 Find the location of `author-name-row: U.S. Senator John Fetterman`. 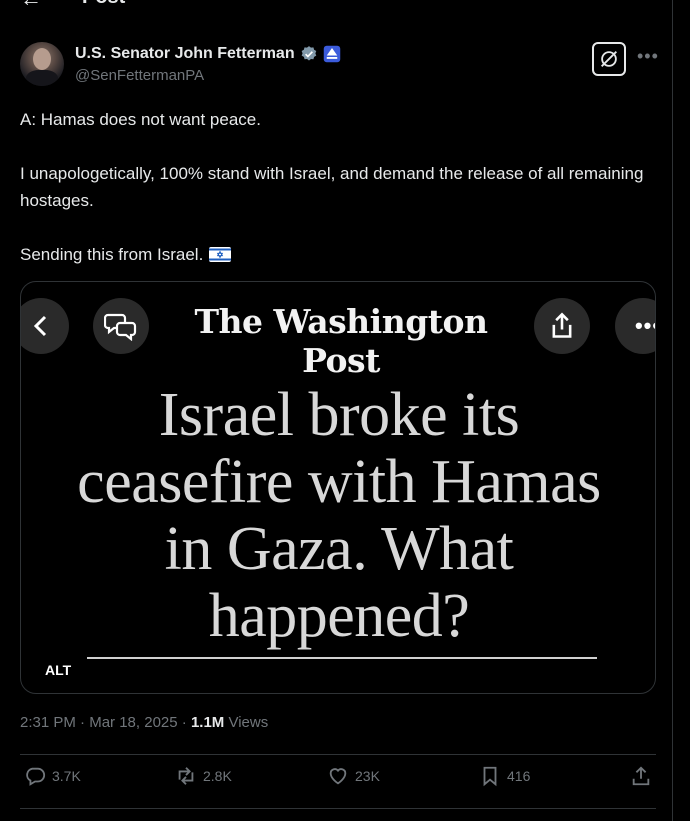

author-name-row: U.S. Senator John Fetterman is located at coordinates (208, 54).